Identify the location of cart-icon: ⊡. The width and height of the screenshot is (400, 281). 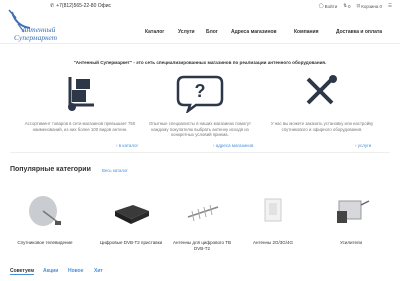
(358, 5).